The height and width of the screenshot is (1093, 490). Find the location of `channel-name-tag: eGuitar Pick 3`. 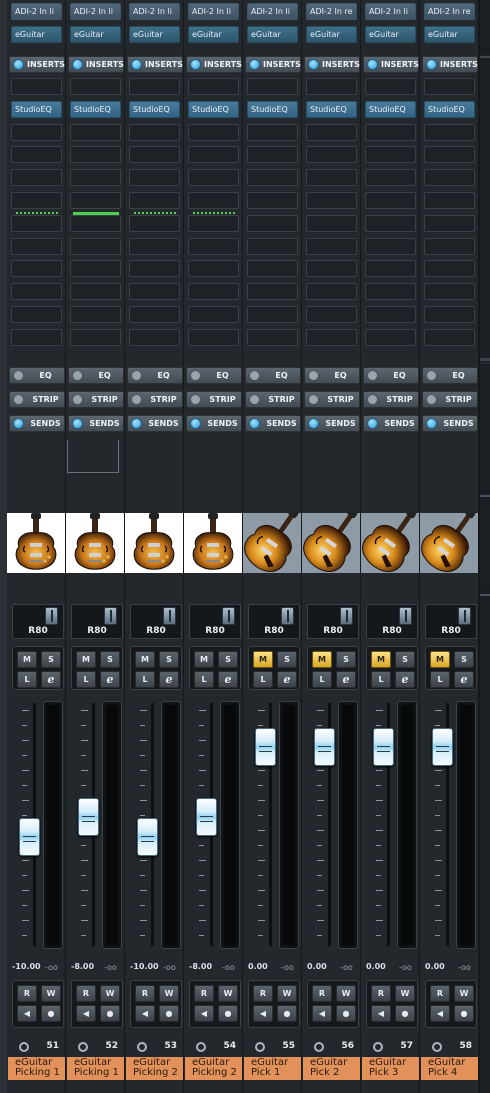

channel-name-tag: eGuitar Pick 3 is located at coordinates (390, 1068).